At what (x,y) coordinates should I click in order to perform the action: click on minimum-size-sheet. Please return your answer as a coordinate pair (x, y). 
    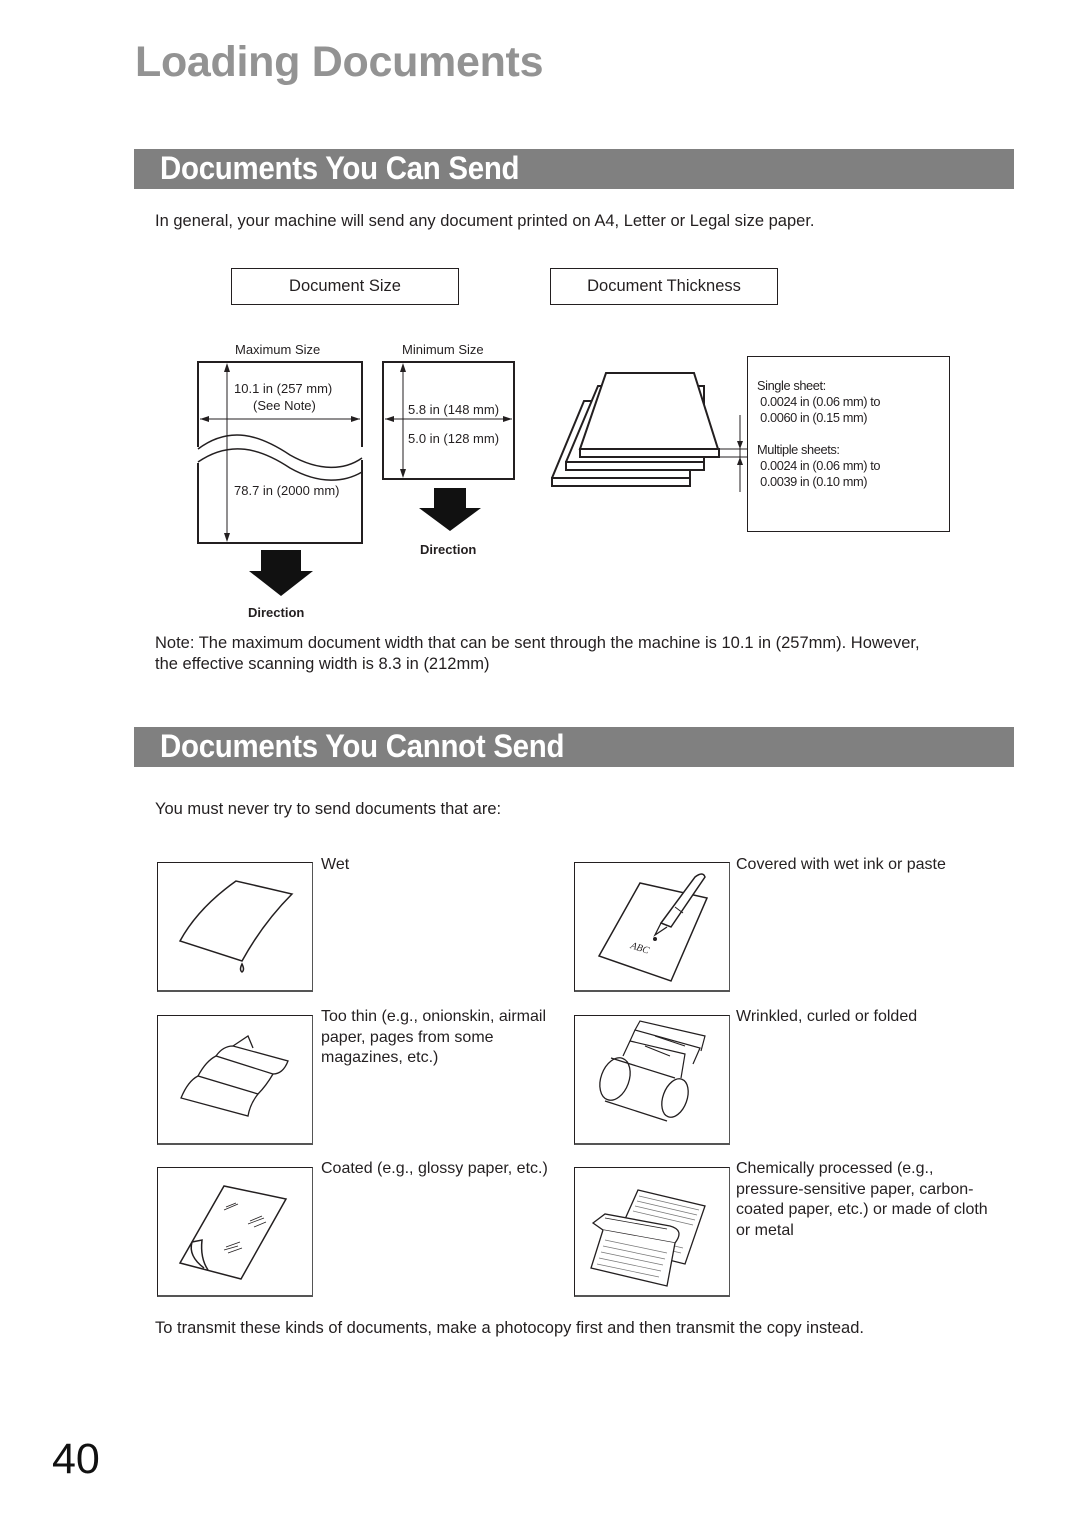
    Looking at the image, I should click on (448, 420).